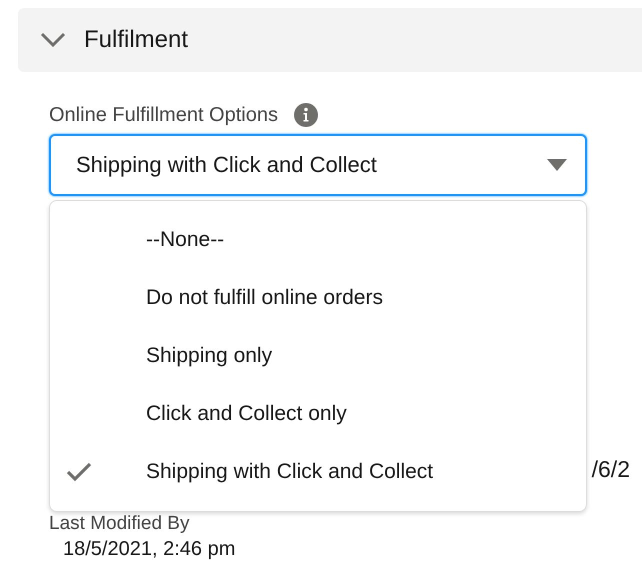 The width and height of the screenshot is (642, 570). Describe the element at coordinates (611, 469) in the screenshot. I see `field-value: /6/2` at that location.